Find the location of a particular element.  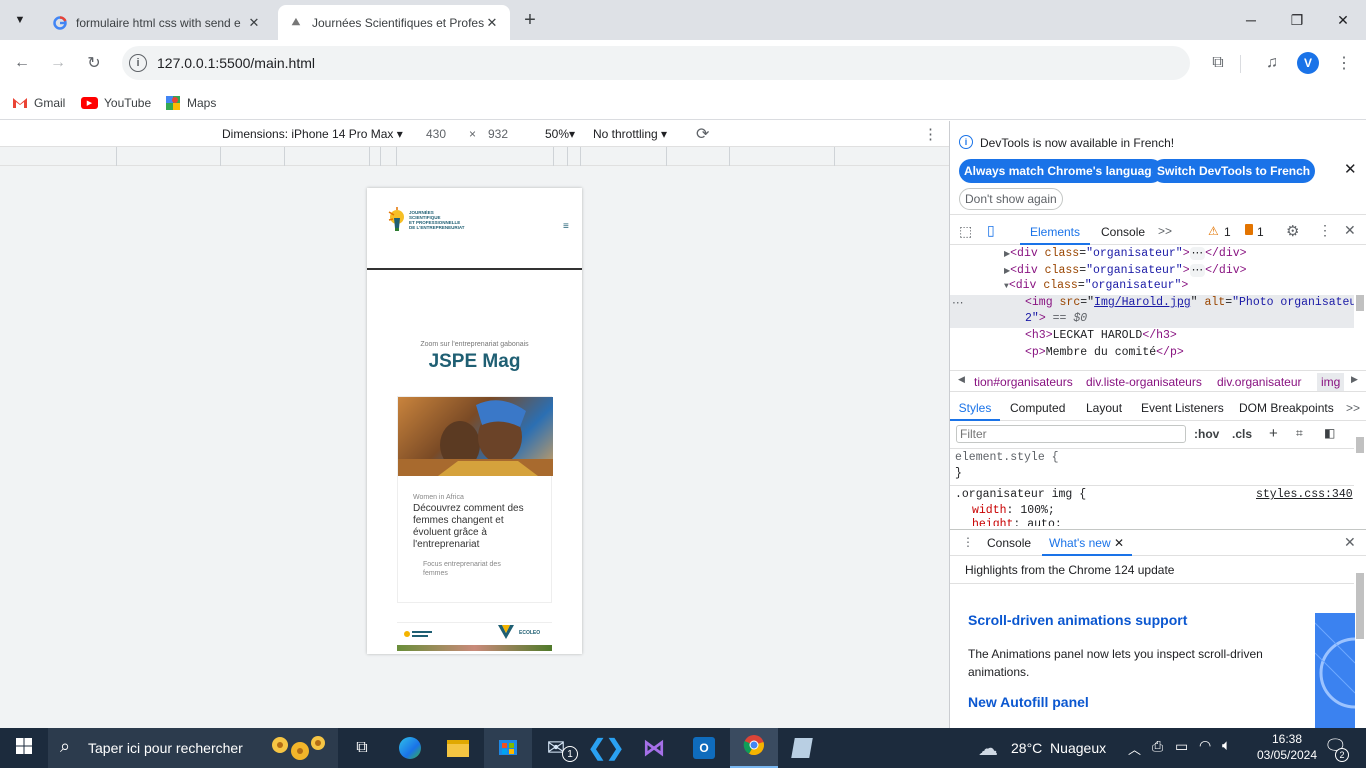

chrome-menu-button: ⋮ is located at coordinates (1344, 63).